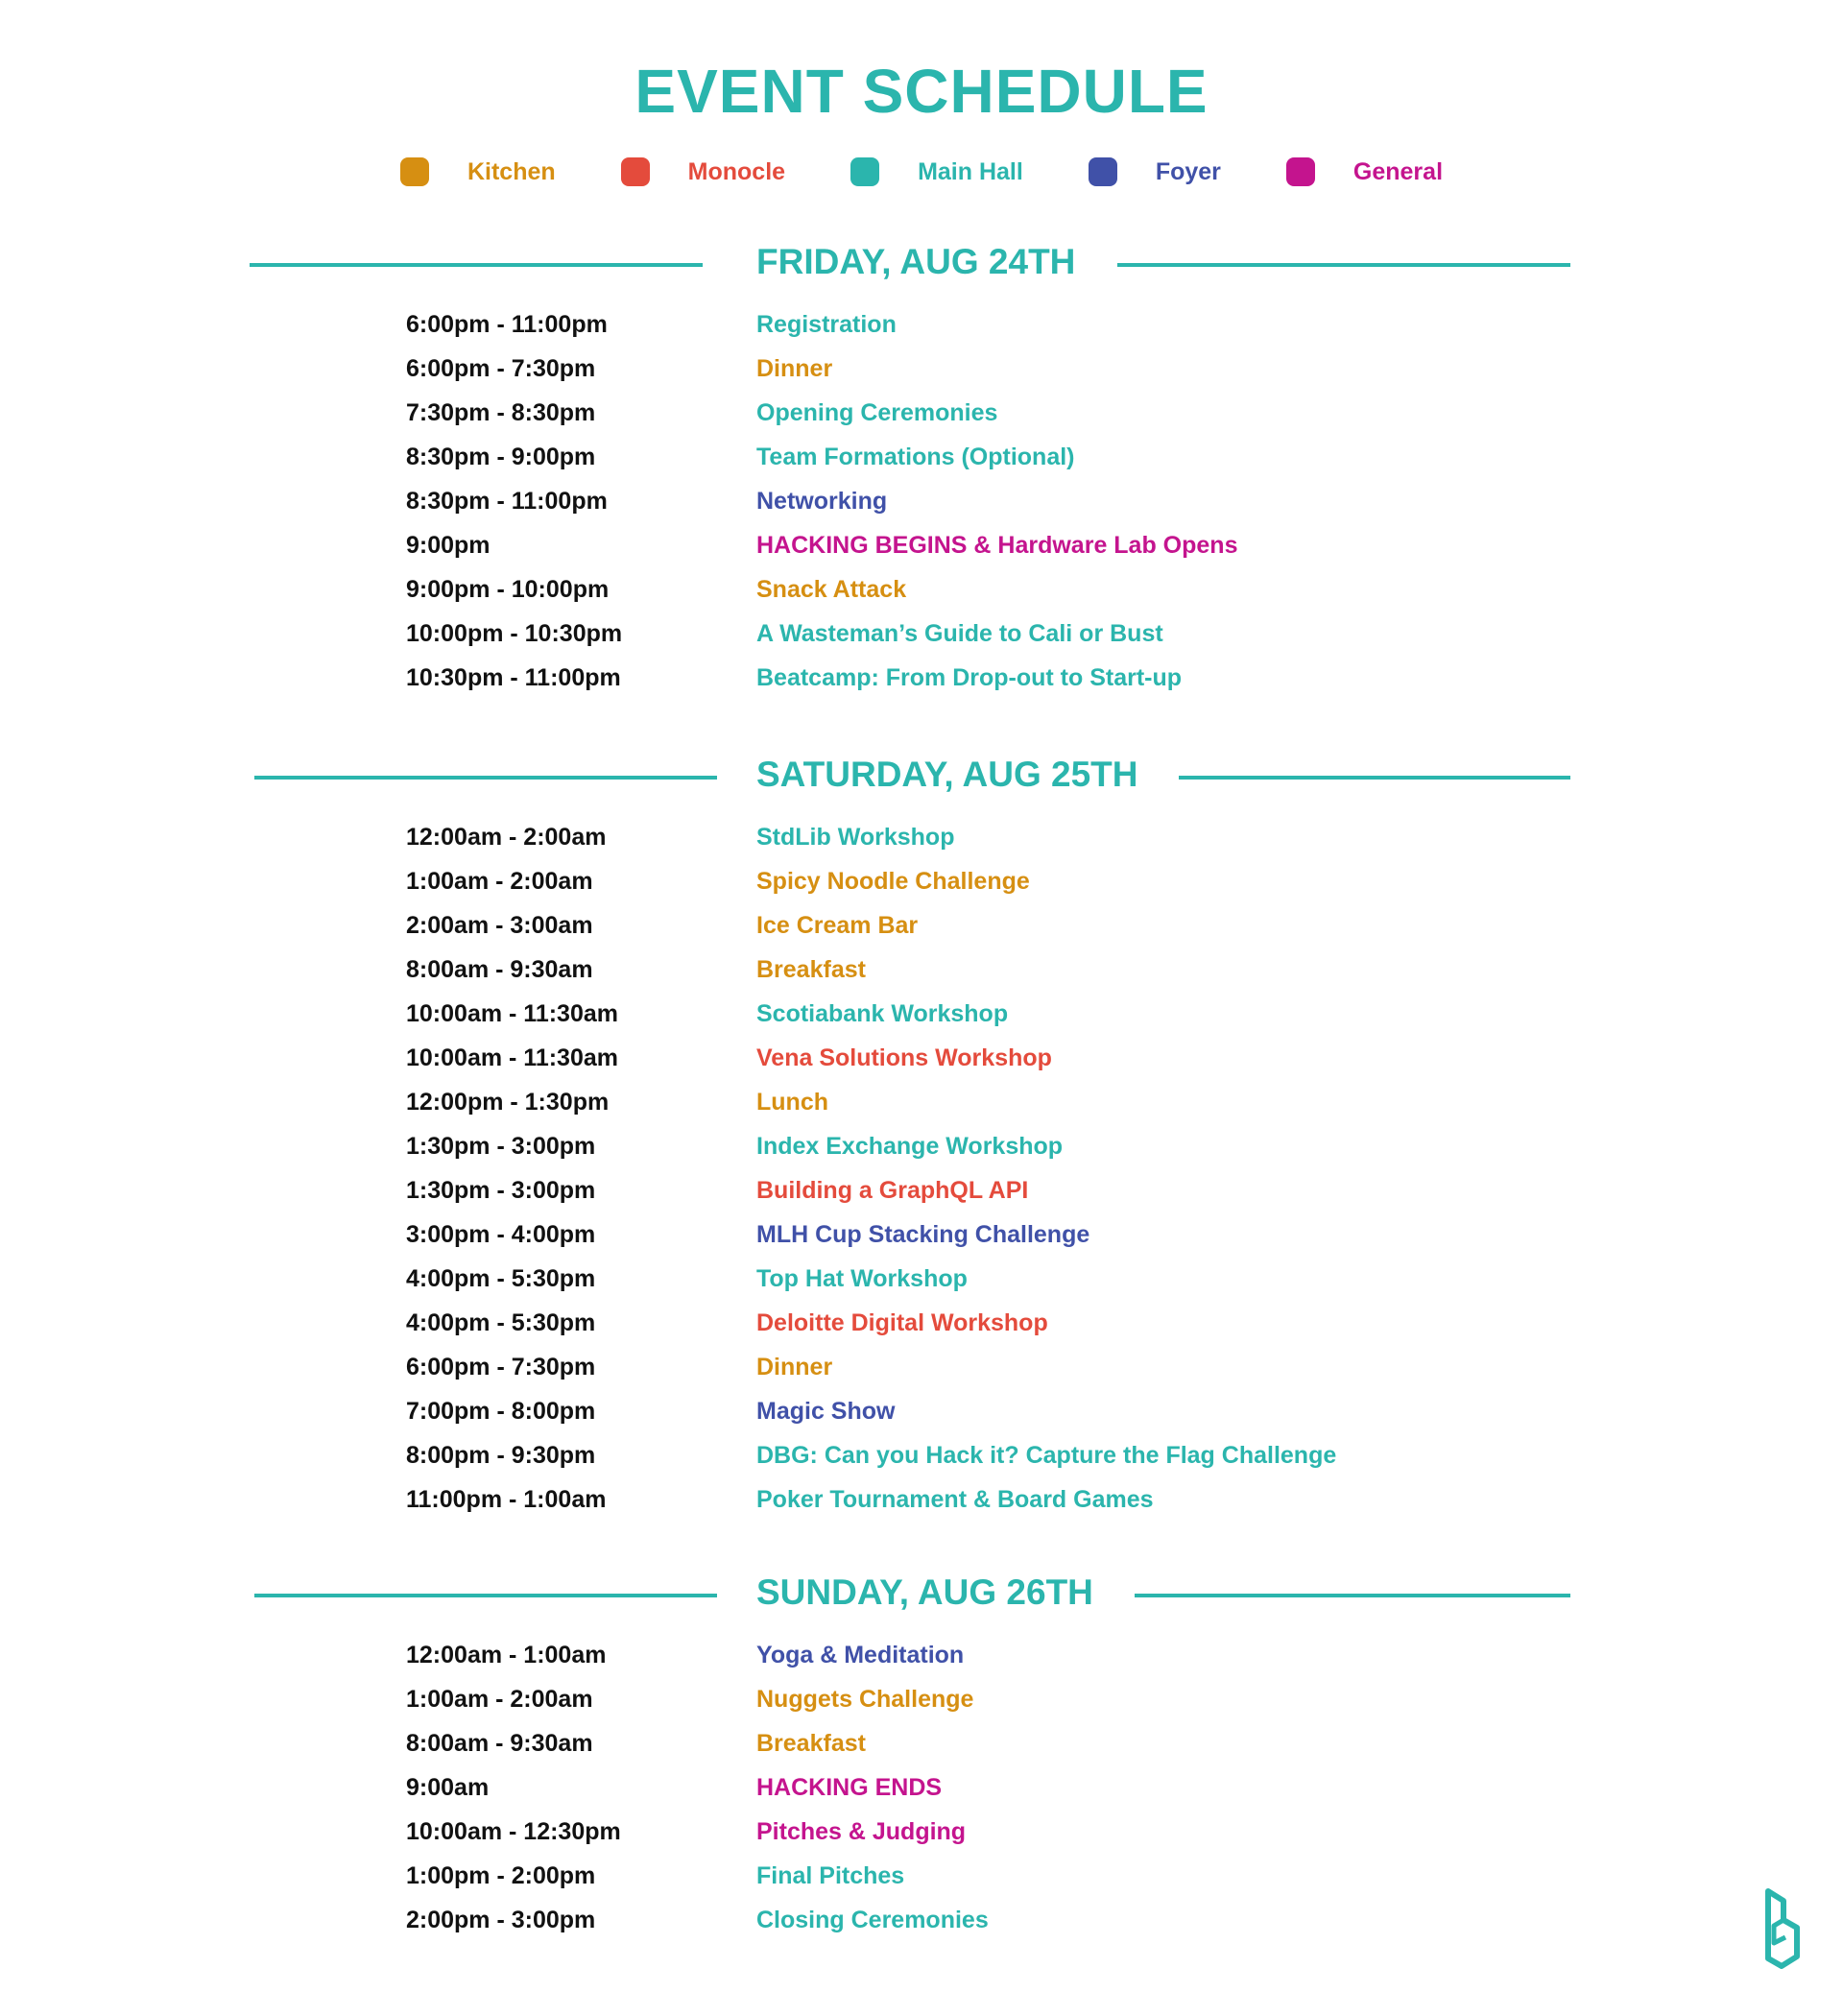  Describe the element at coordinates (501, 1411) in the screenshot. I see `event-time: 7:00pm - 8:00pm` at that location.